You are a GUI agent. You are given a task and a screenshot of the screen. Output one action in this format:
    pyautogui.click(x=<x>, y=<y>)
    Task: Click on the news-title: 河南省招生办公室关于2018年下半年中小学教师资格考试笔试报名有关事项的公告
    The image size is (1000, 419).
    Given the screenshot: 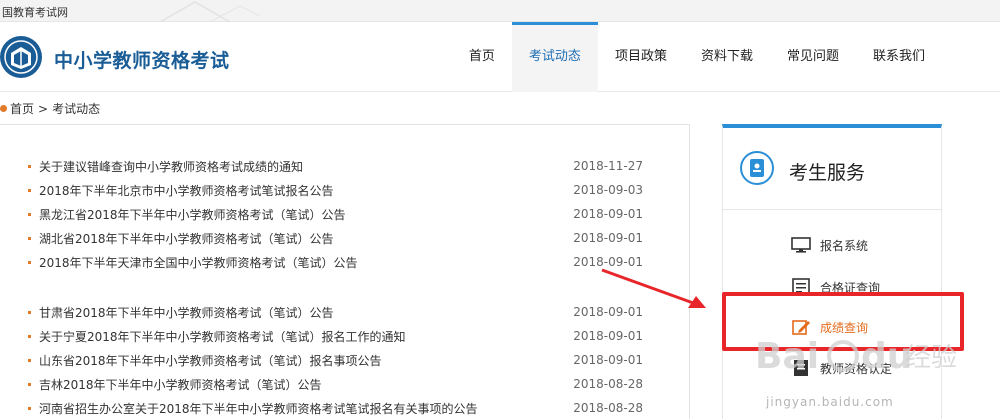 What is the action you would take?
    pyautogui.click(x=306, y=408)
    